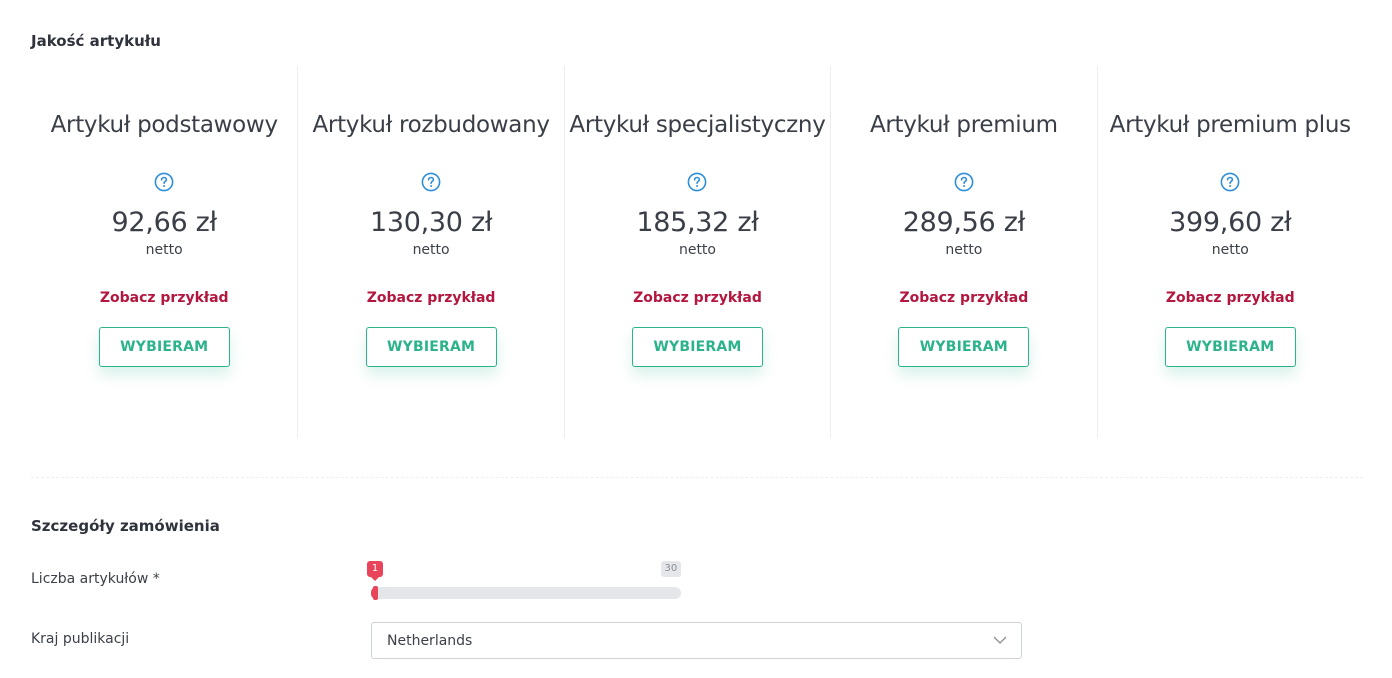 Image resolution: width=1392 pixels, height=678 pixels. Describe the element at coordinates (431, 222) in the screenshot. I see `plan-price: 130,30 zł` at that location.